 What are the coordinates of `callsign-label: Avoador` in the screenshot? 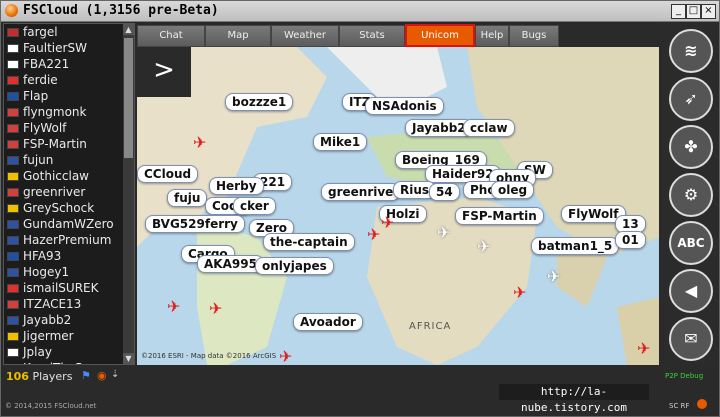 It's located at (328, 322).